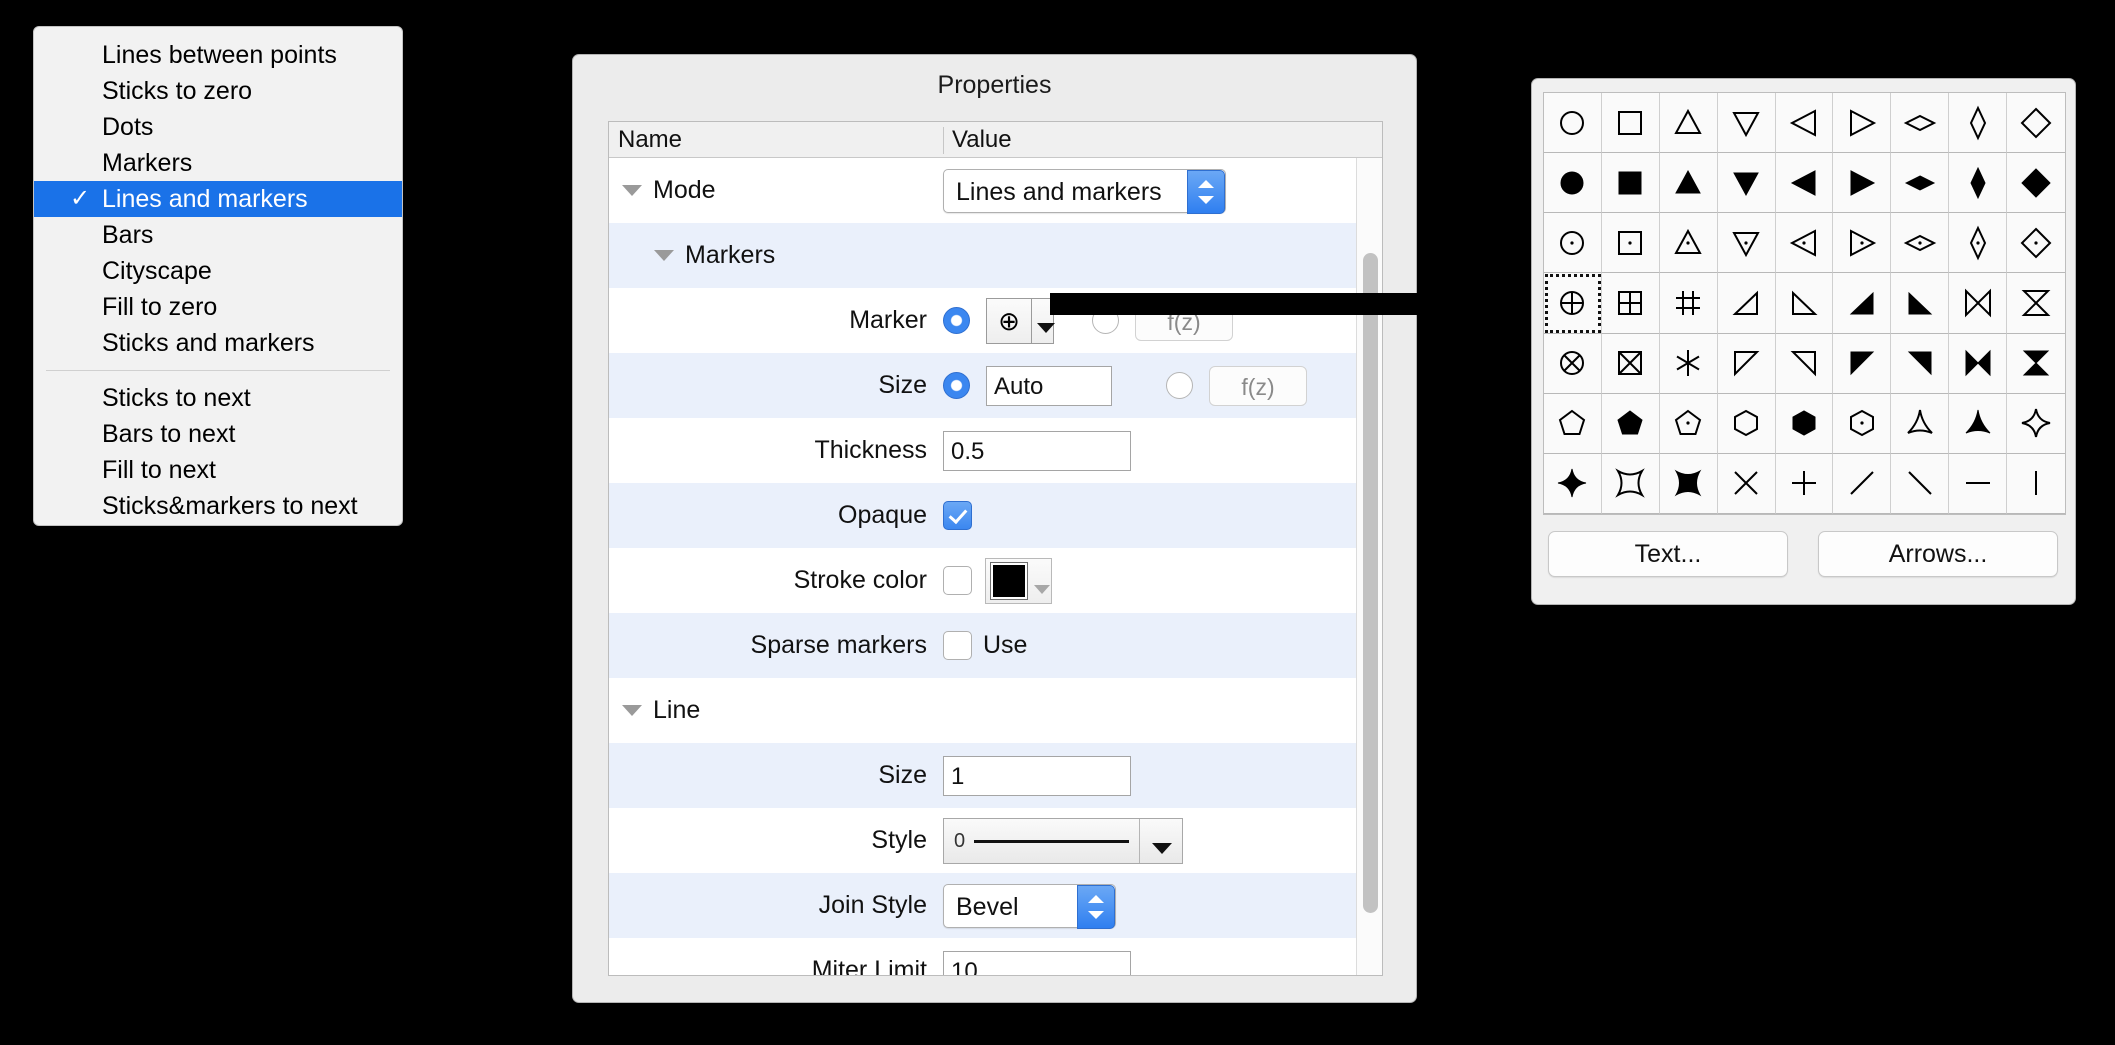 This screenshot has width=2115, height=1045. I want to click on marker-cell-triangle-down-dot, so click(1746, 243).